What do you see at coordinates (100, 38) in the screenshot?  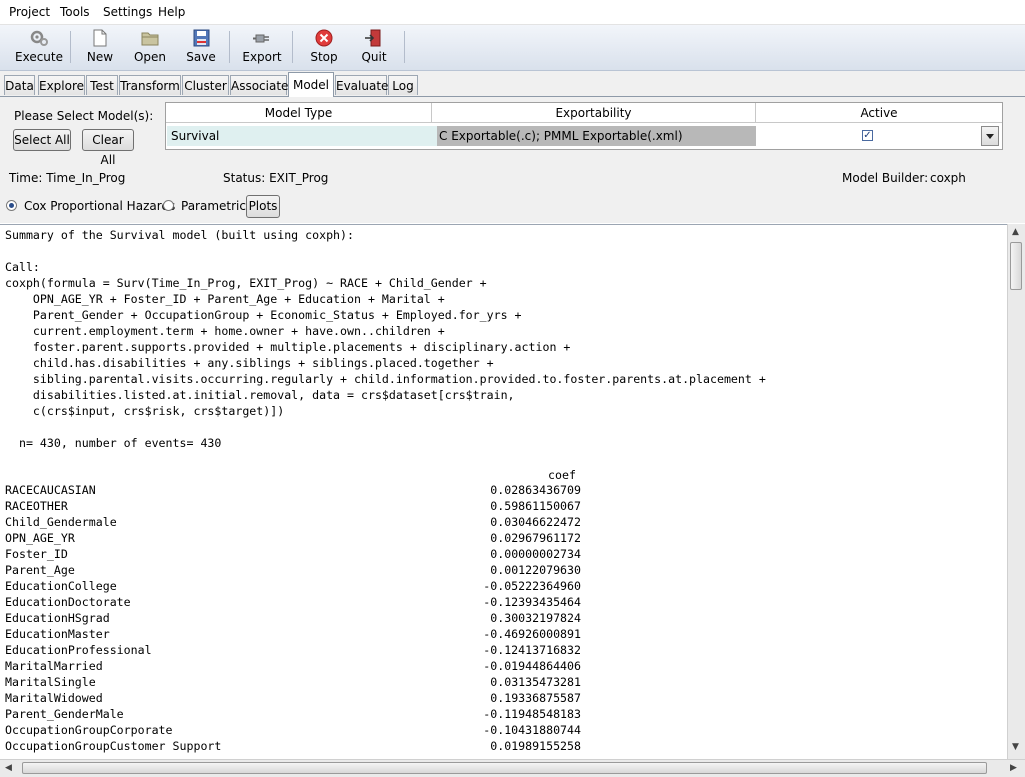 I see `new-document-icon` at bounding box center [100, 38].